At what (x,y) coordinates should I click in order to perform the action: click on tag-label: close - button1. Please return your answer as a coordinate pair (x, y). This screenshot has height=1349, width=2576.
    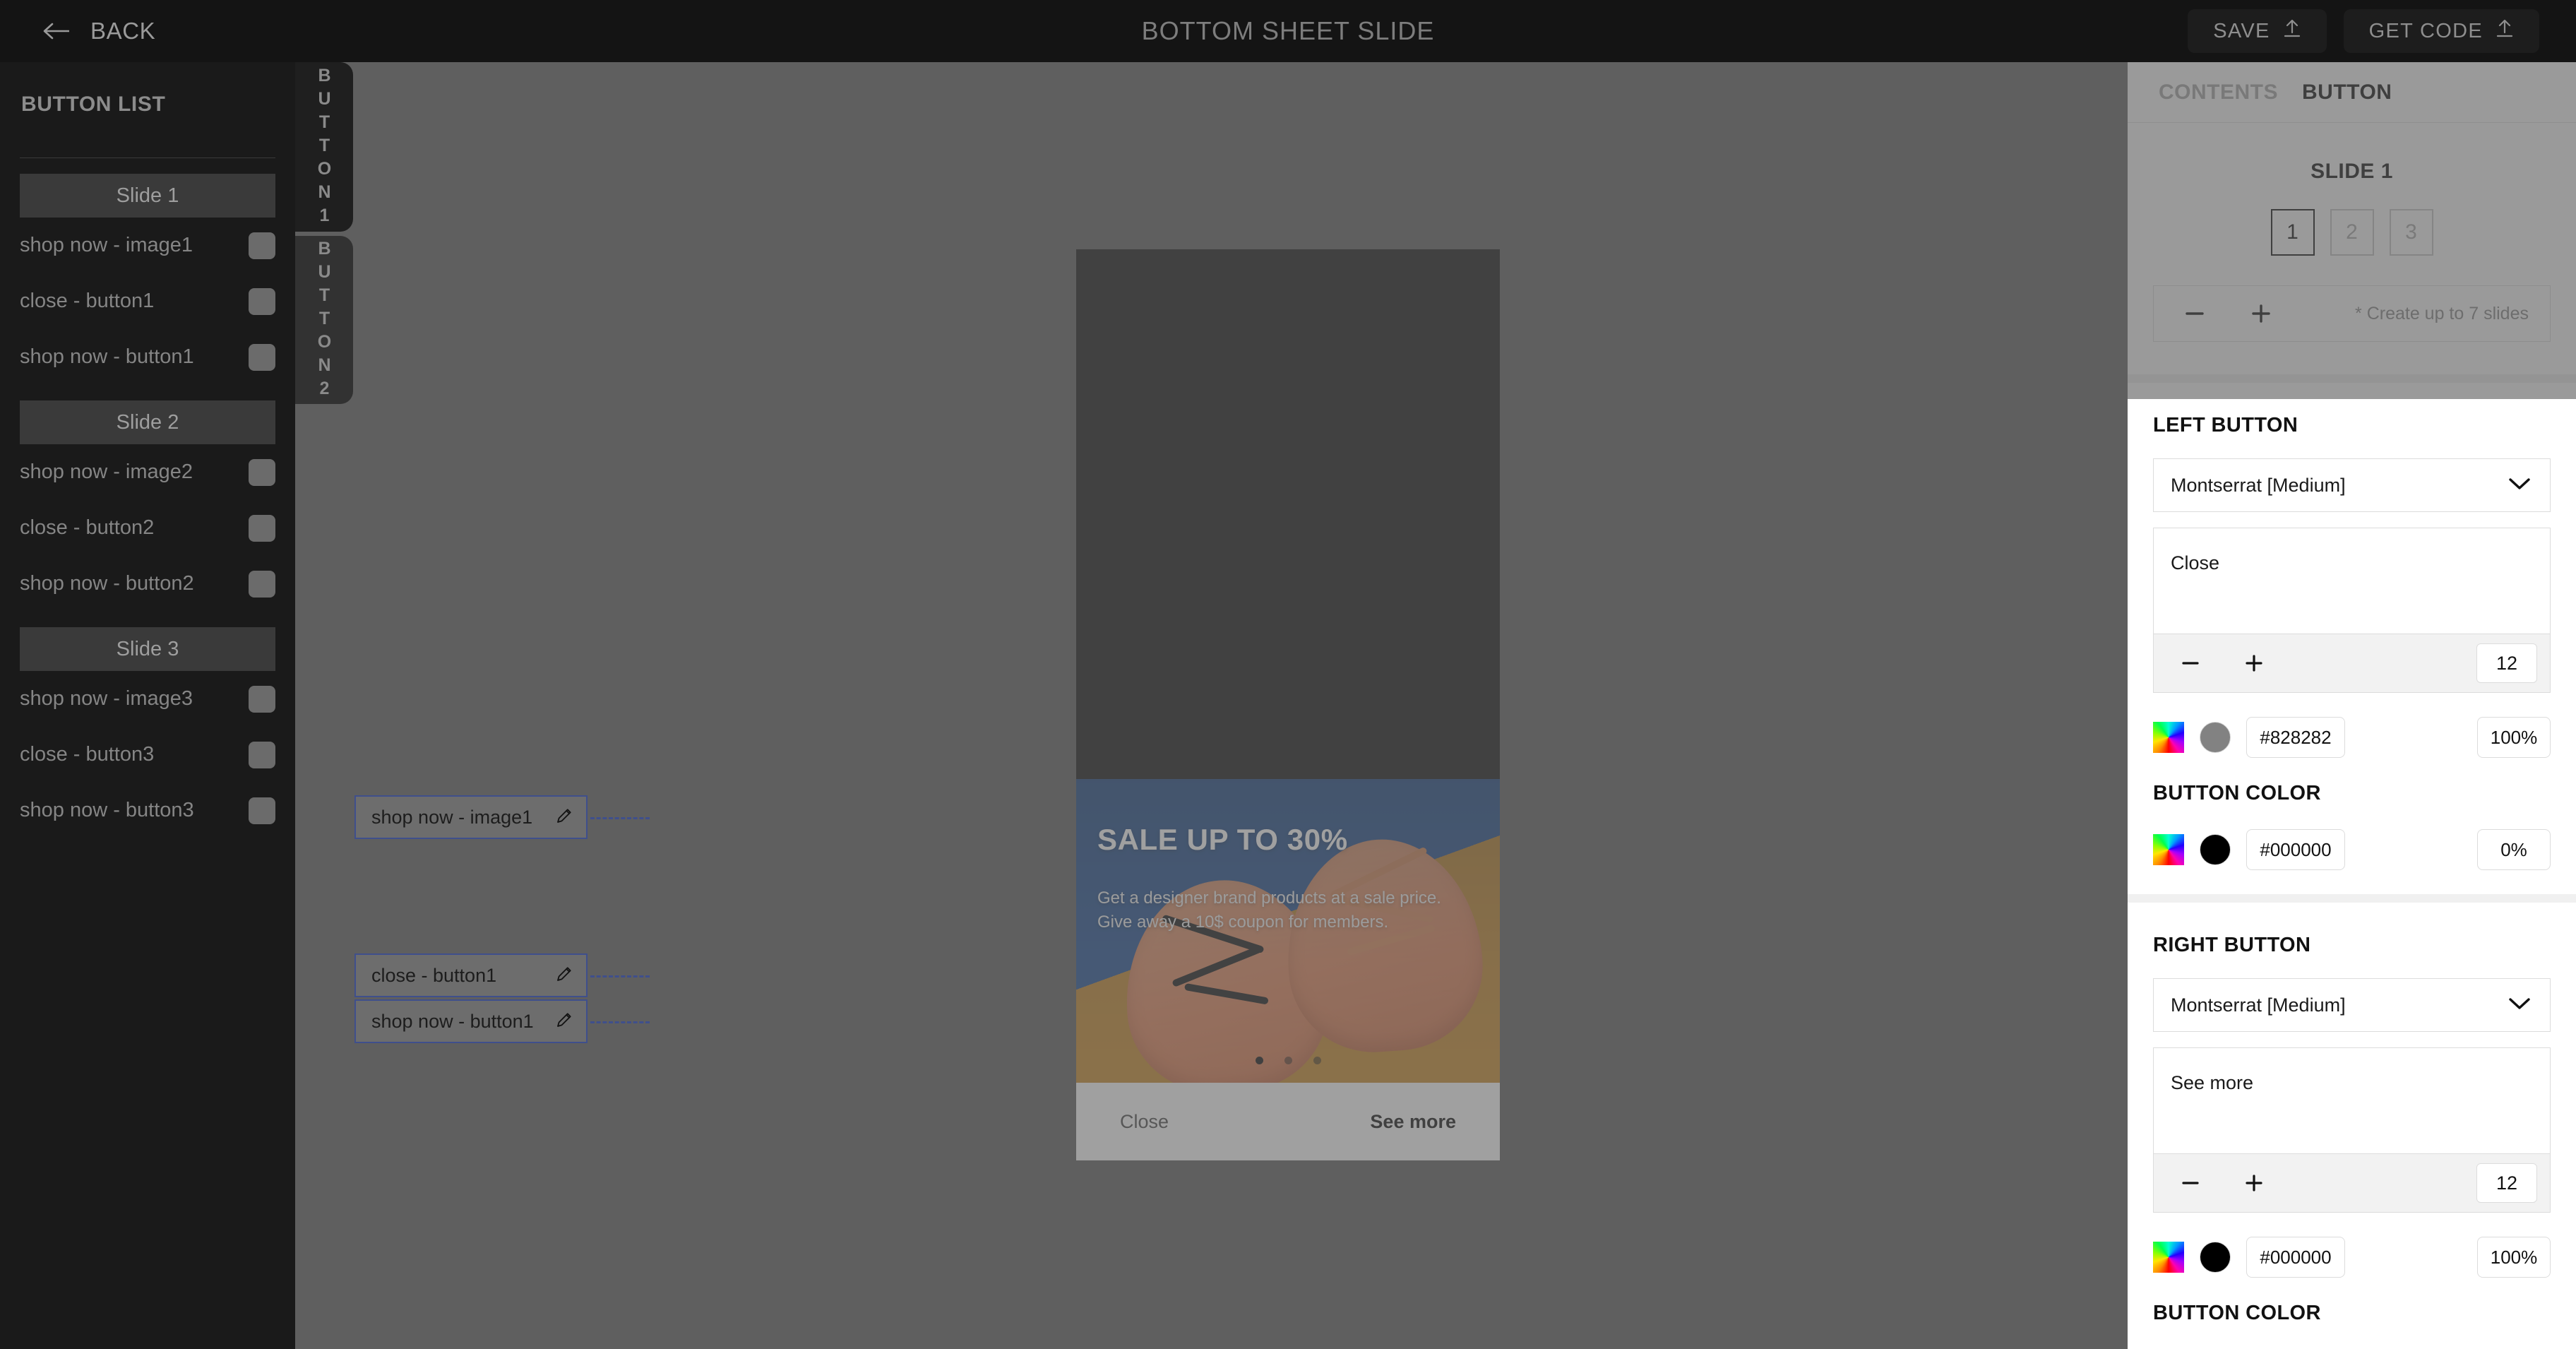
    Looking at the image, I should click on (434, 975).